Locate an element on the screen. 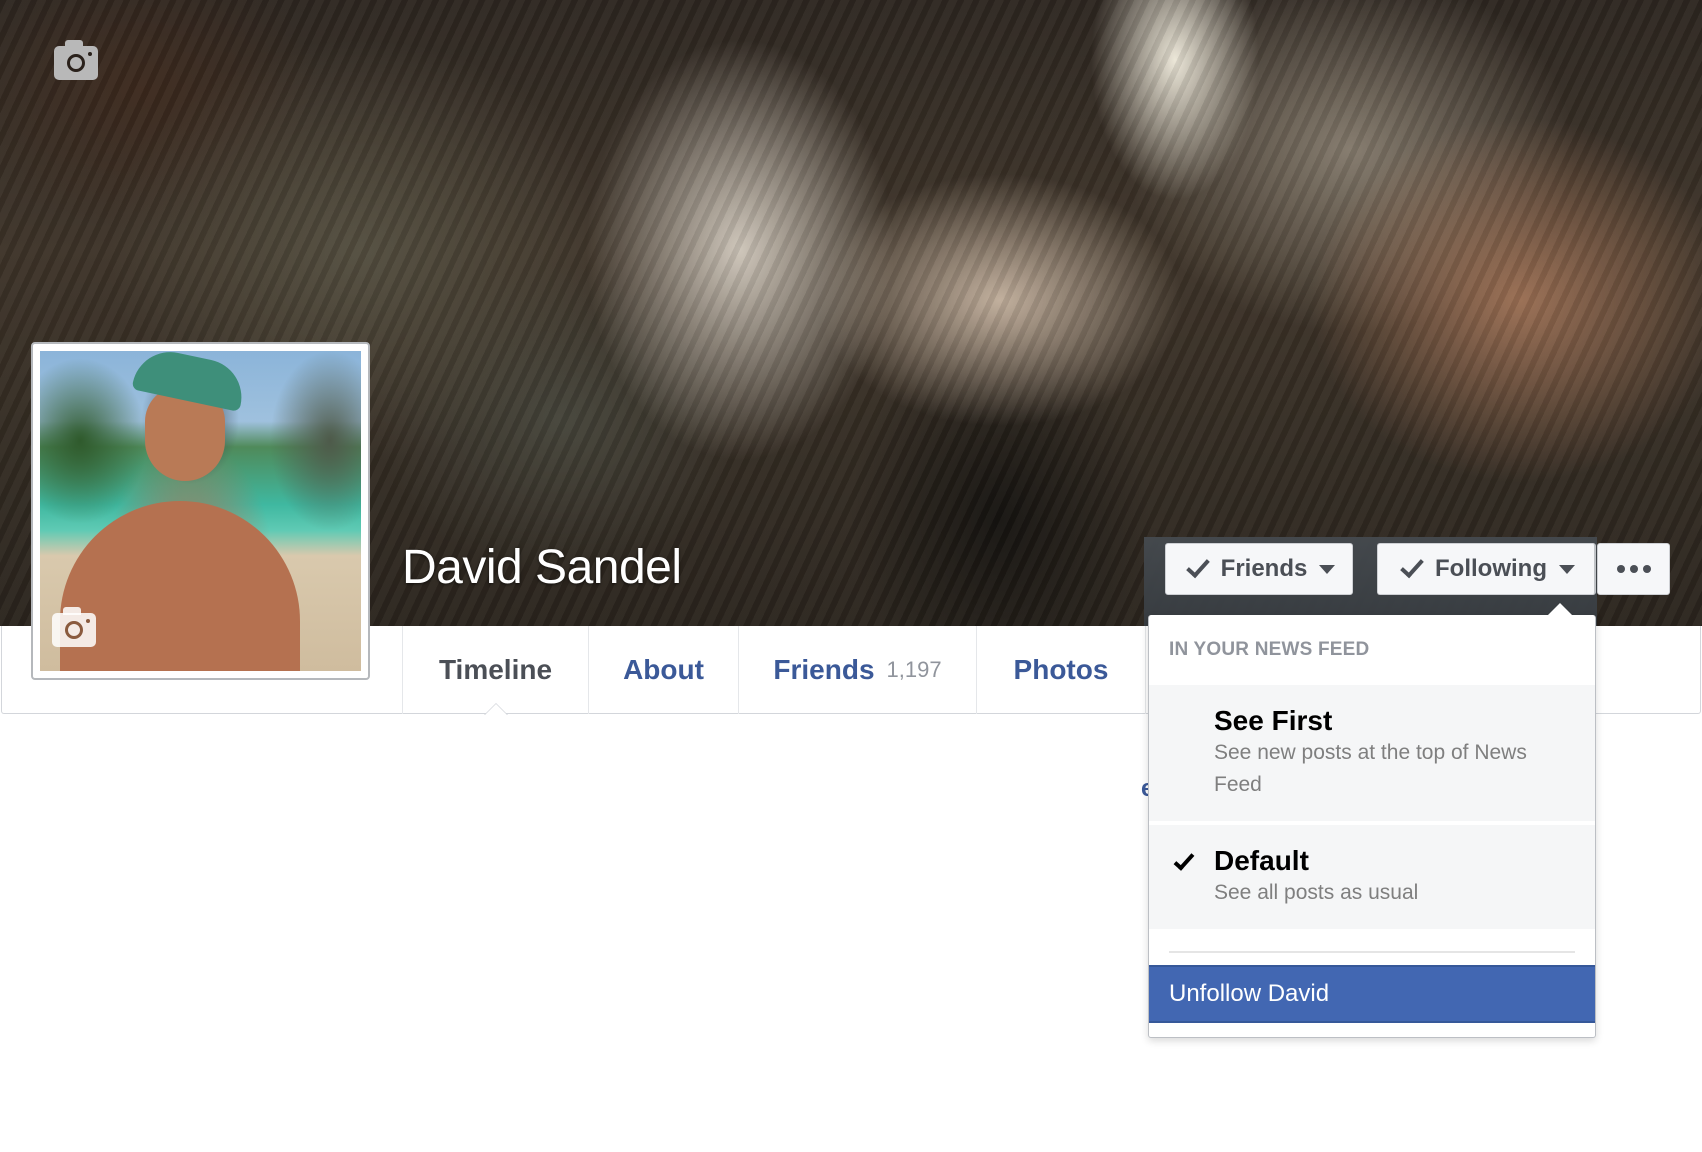  option-default: Default See all posts as usual is located at coordinates (1372, 877).